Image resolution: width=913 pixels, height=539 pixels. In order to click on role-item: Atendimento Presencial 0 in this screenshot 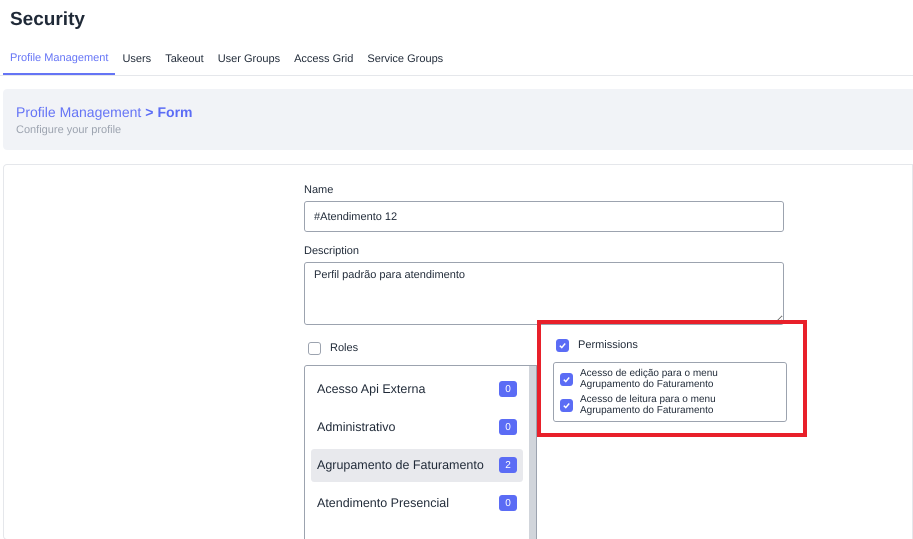, I will do `click(417, 503)`.